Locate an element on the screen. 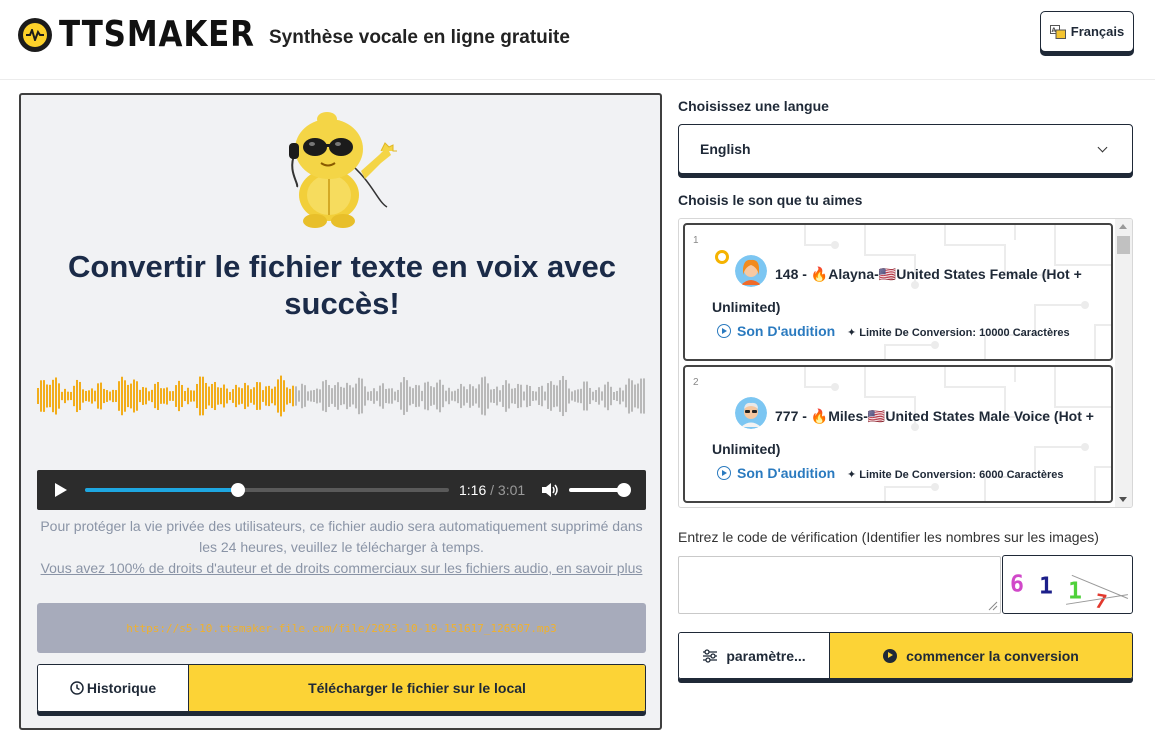 This screenshot has height=734, width=1155. language-switch-button: A Français is located at coordinates (1087, 31).